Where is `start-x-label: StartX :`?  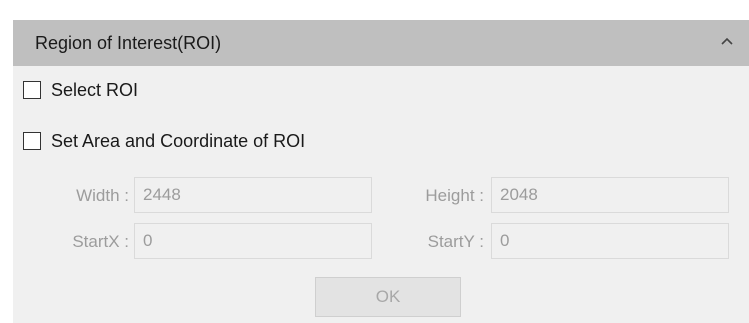 start-x-label: StartX : is located at coordinates (100, 241).